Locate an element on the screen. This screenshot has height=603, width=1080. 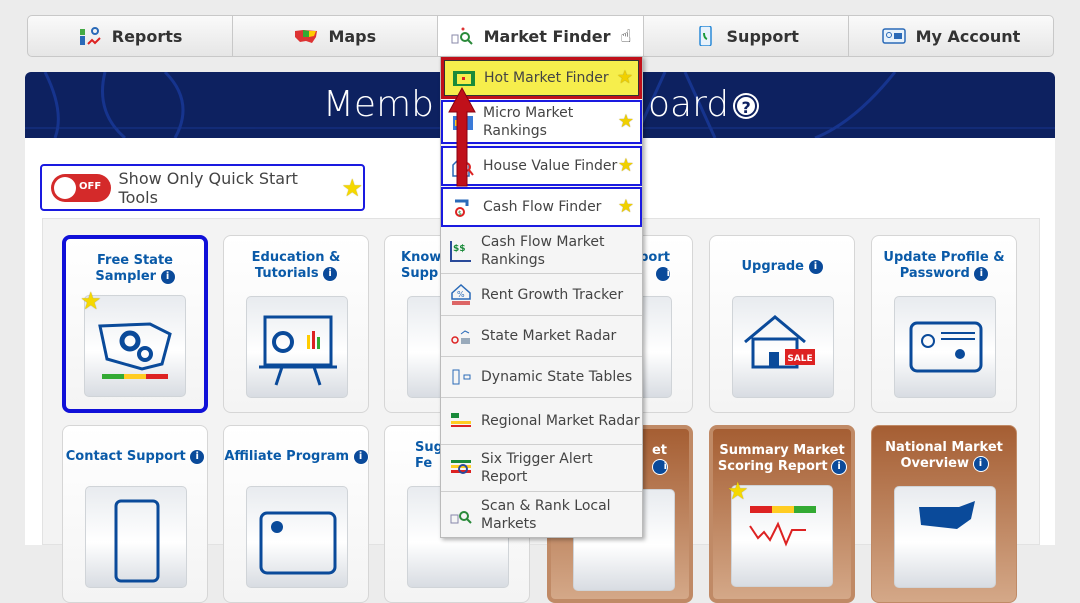
card-national-market-overview: National Market Overview i is located at coordinates (944, 514).